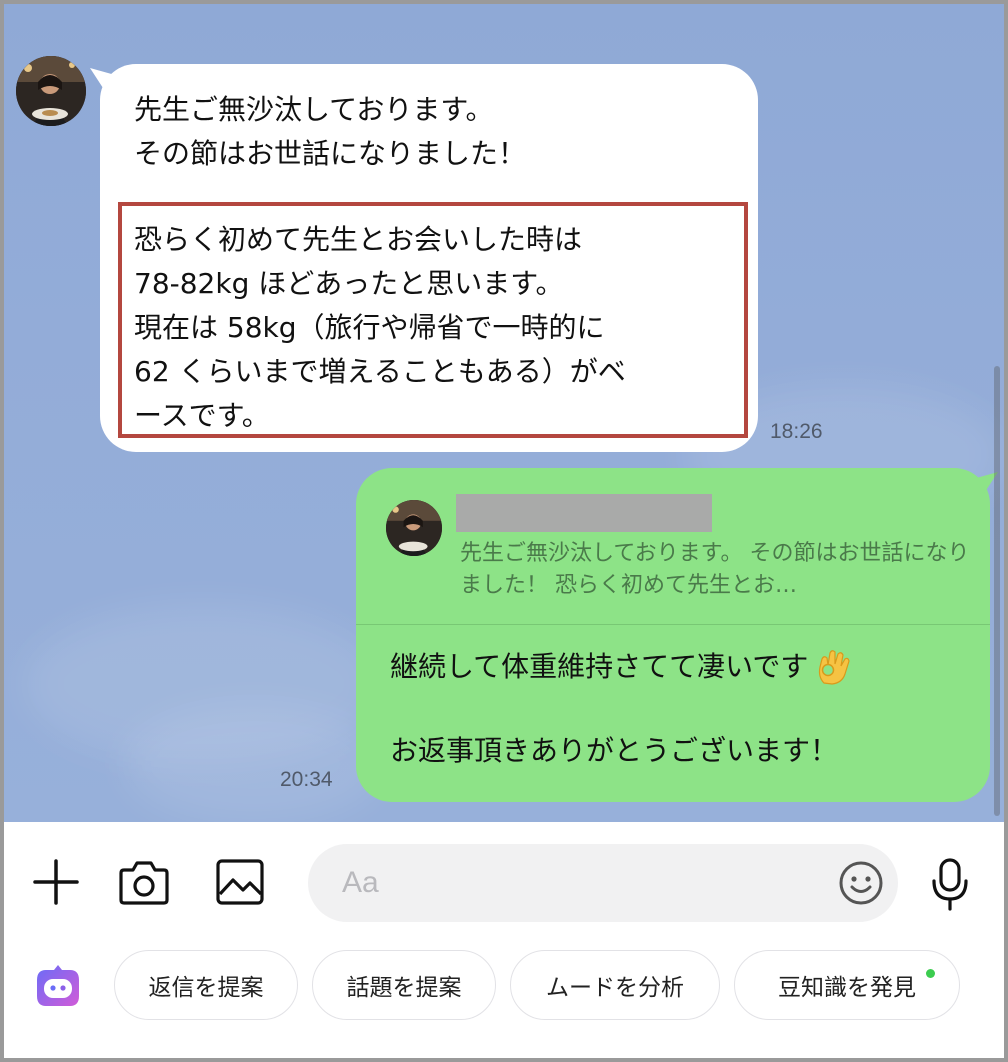  I want to click on chat-scrollbar, so click(997, 591).